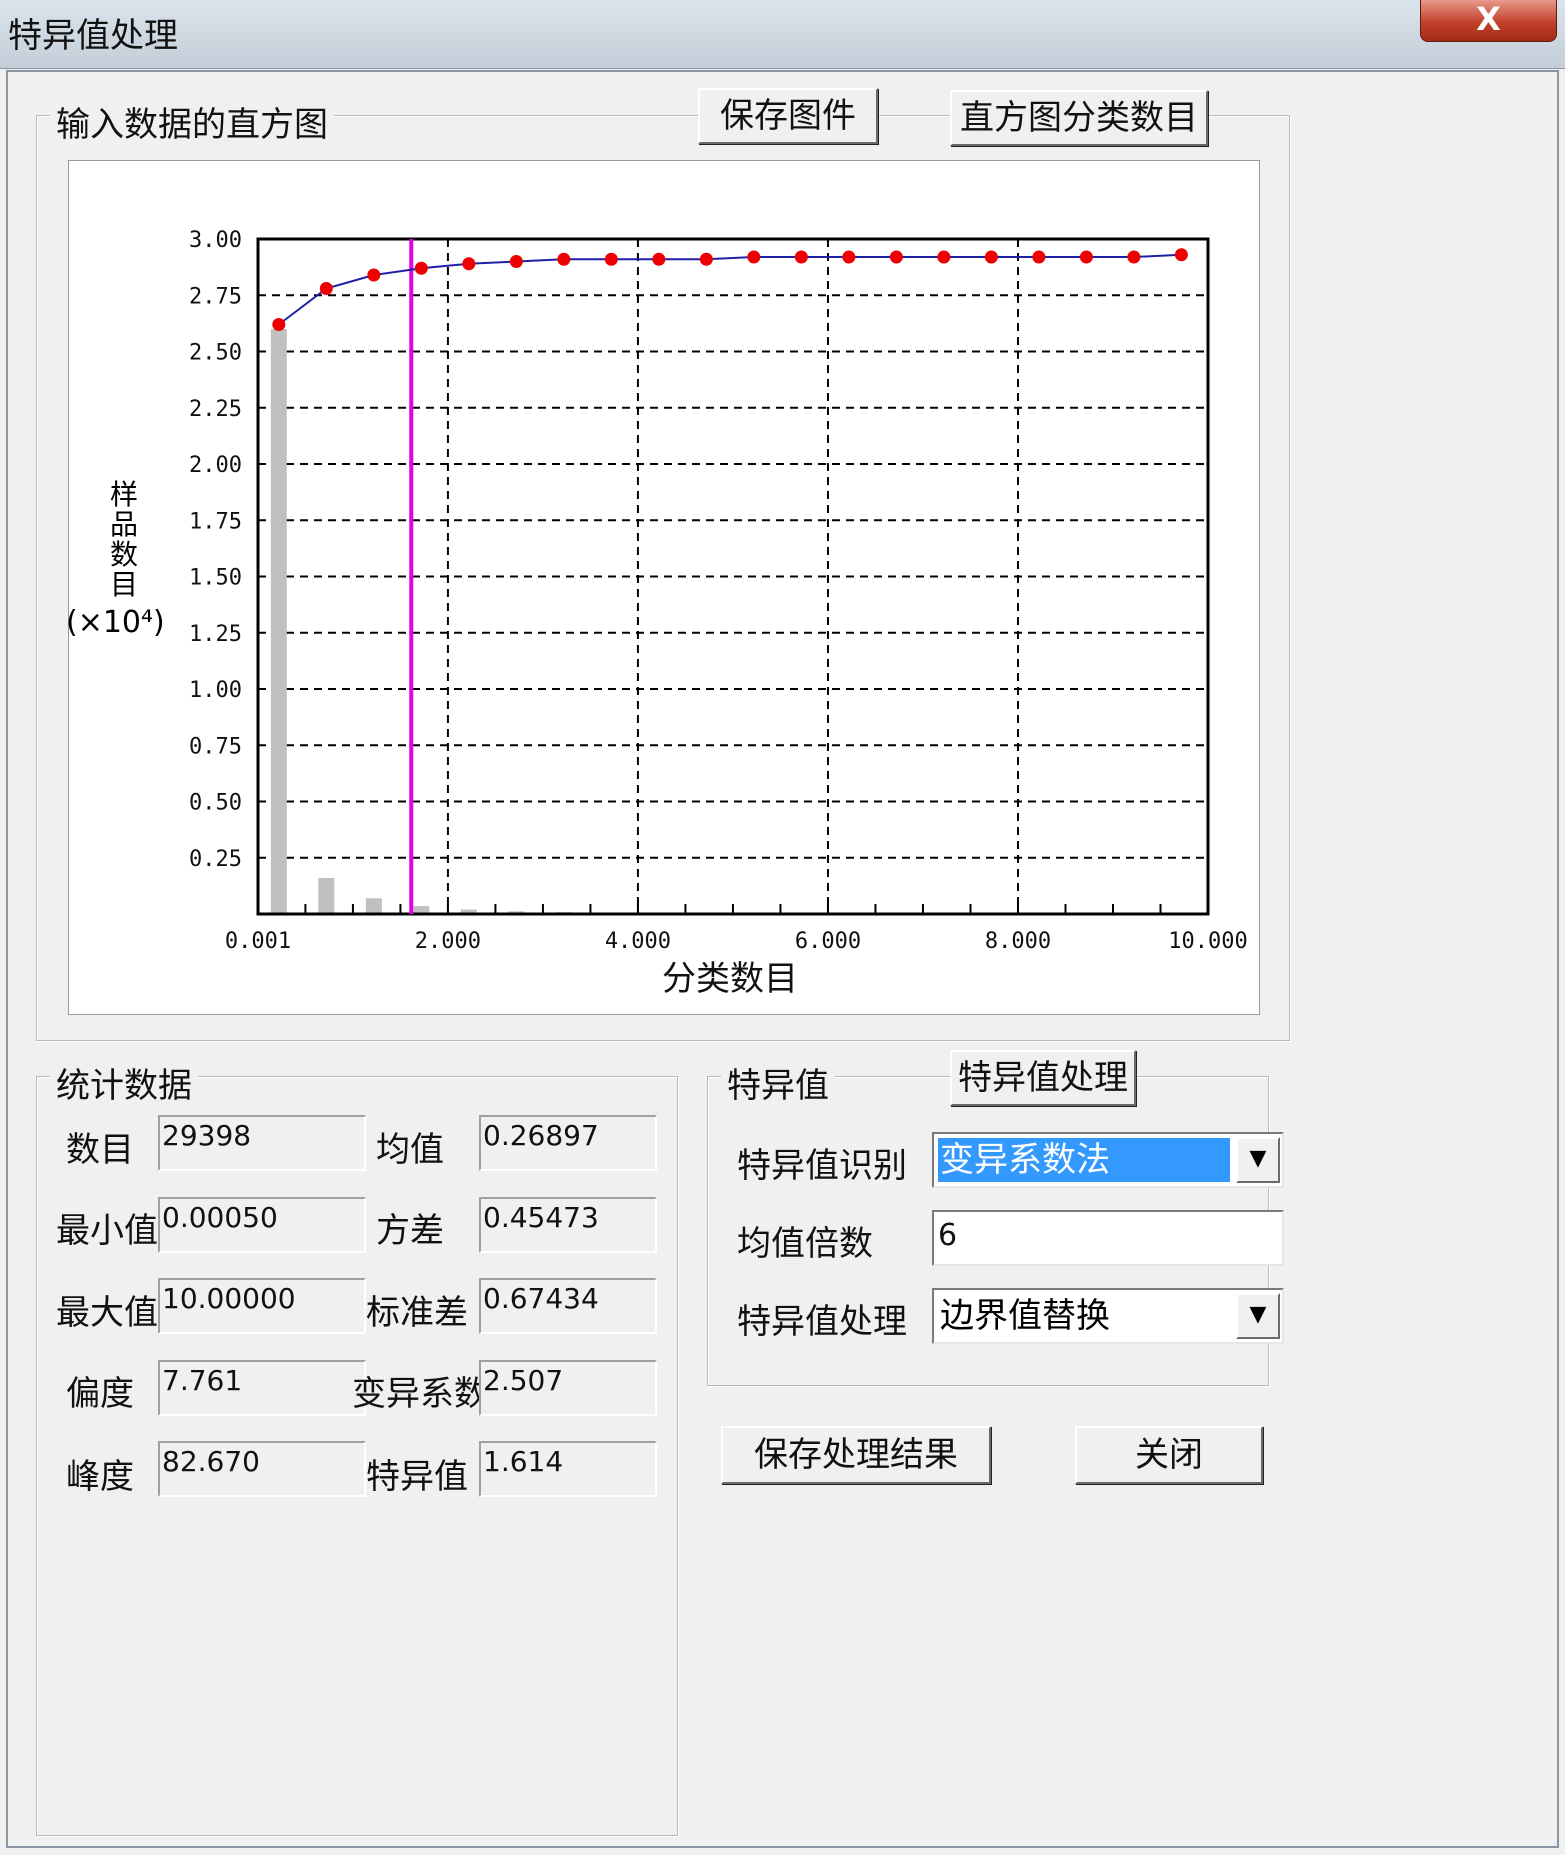  What do you see at coordinates (1488, 21) in the screenshot?
I see `close-window-button: X` at bounding box center [1488, 21].